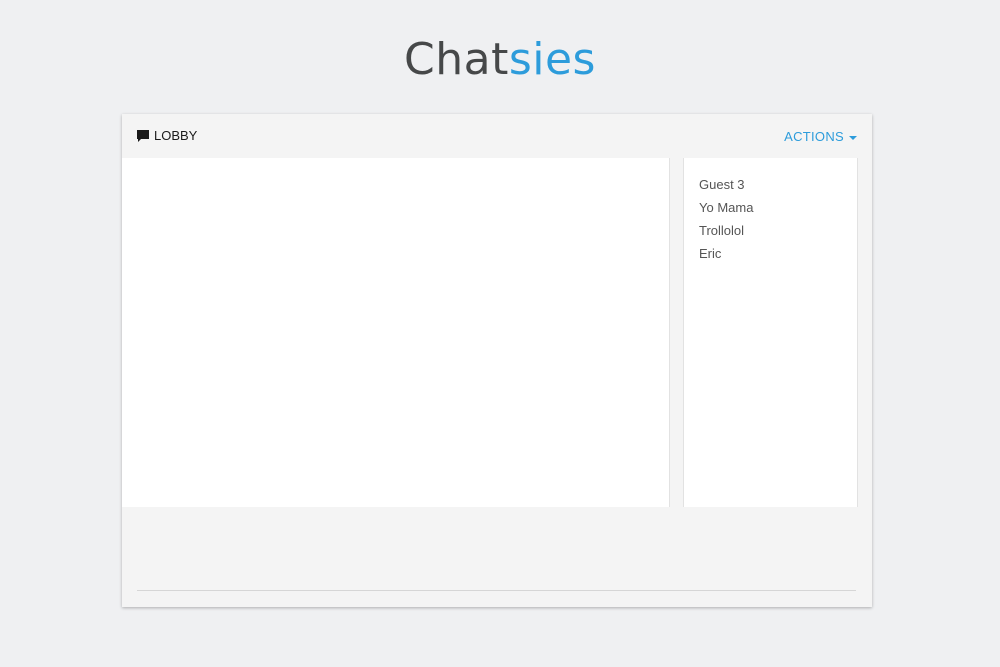  What do you see at coordinates (778, 211) in the screenshot?
I see `user-list-item: Yo Mama` at bounding box center [778, 211].